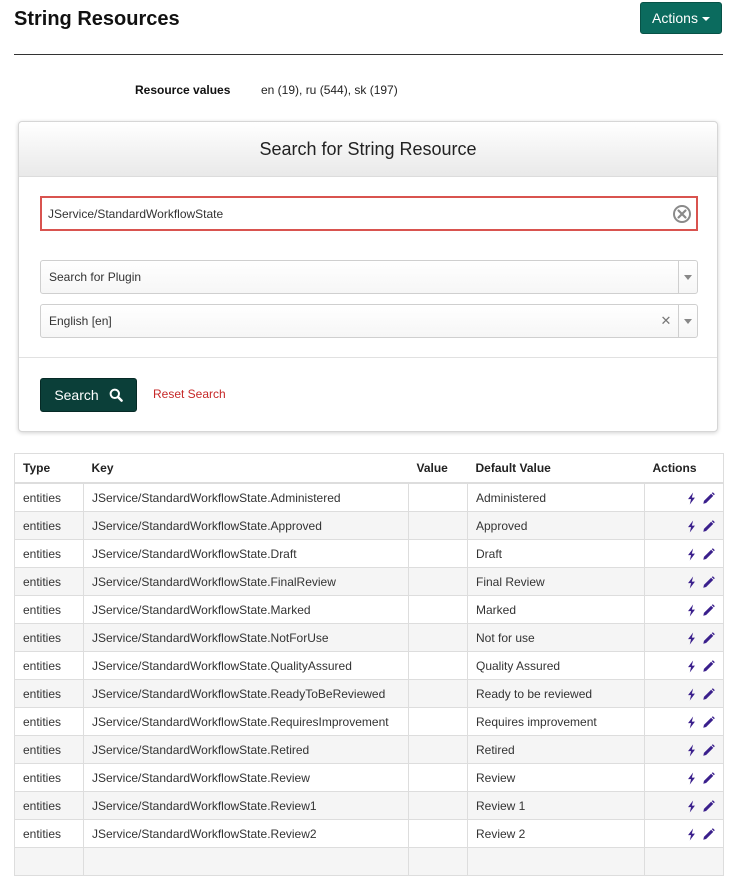  I want to click on cell-key: JService/StandardWorkflowState.Marked, so click(246, 609).